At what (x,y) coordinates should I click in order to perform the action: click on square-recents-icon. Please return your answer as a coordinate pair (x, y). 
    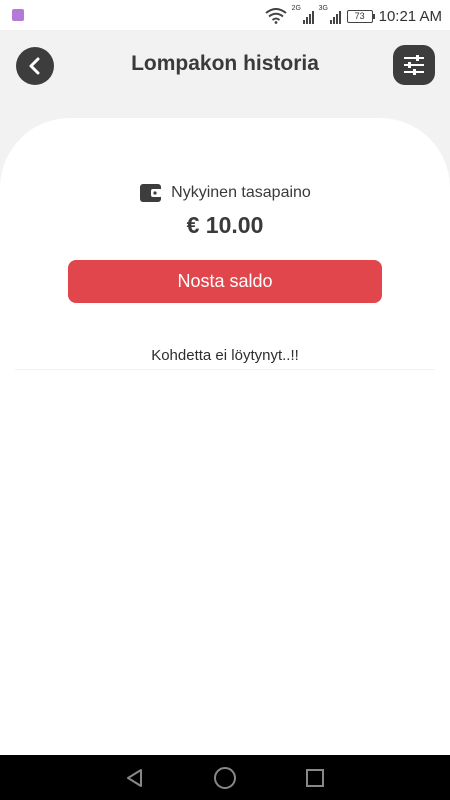
    Looking at the image, I should click on (315, 777).